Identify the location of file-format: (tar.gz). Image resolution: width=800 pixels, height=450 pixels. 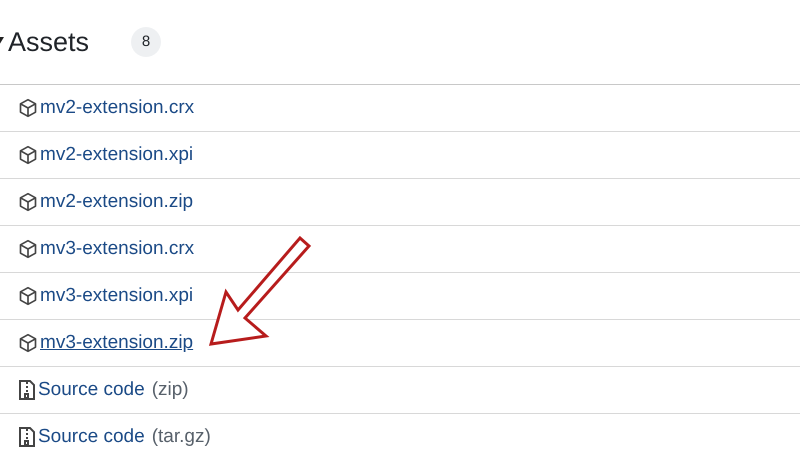
(181, 436).